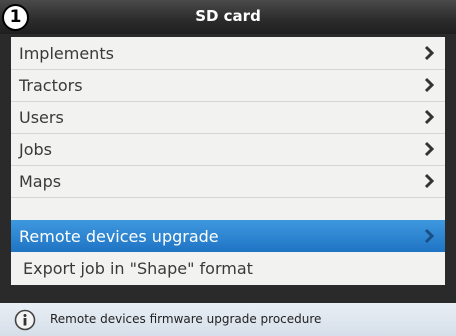 The image size is (456, 336). What do you see at coordinates (228, 117) in the screenshot?
I see `menu-item-users: Users` at bounding box center [228, 117].